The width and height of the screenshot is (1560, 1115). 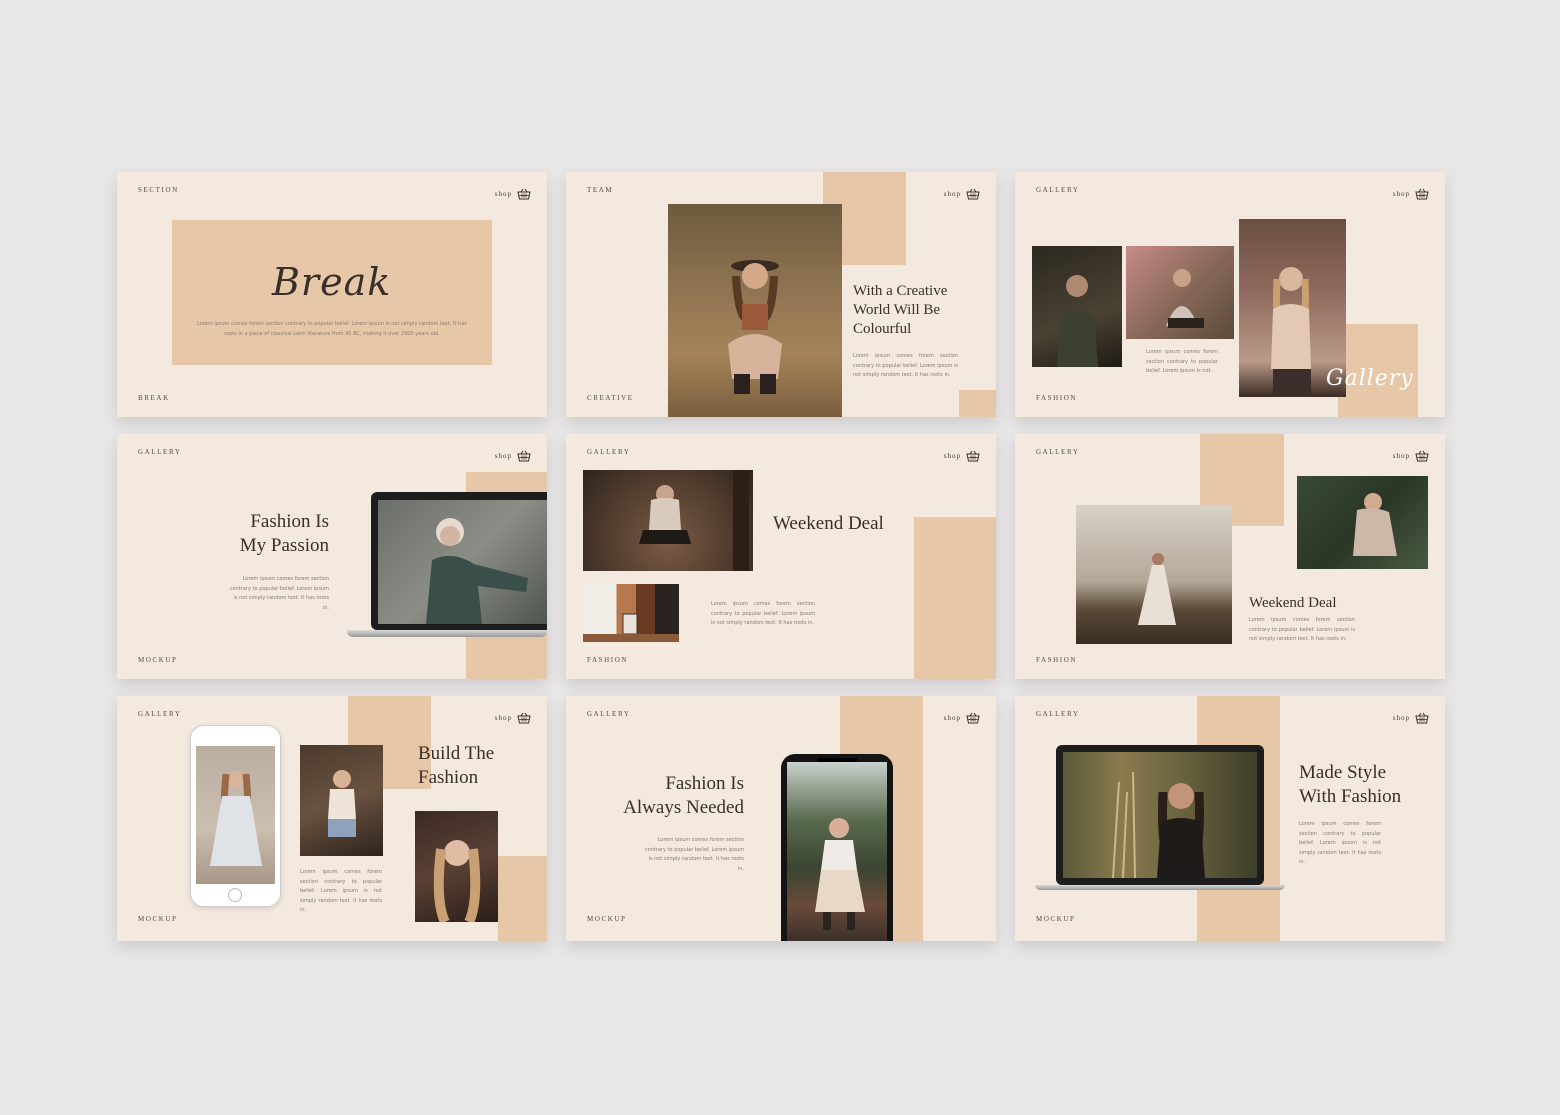 What do you see at coordinates (600, 190) in the screenshot?
I see `top-label: TEAM` at bounding box center [600, 190].